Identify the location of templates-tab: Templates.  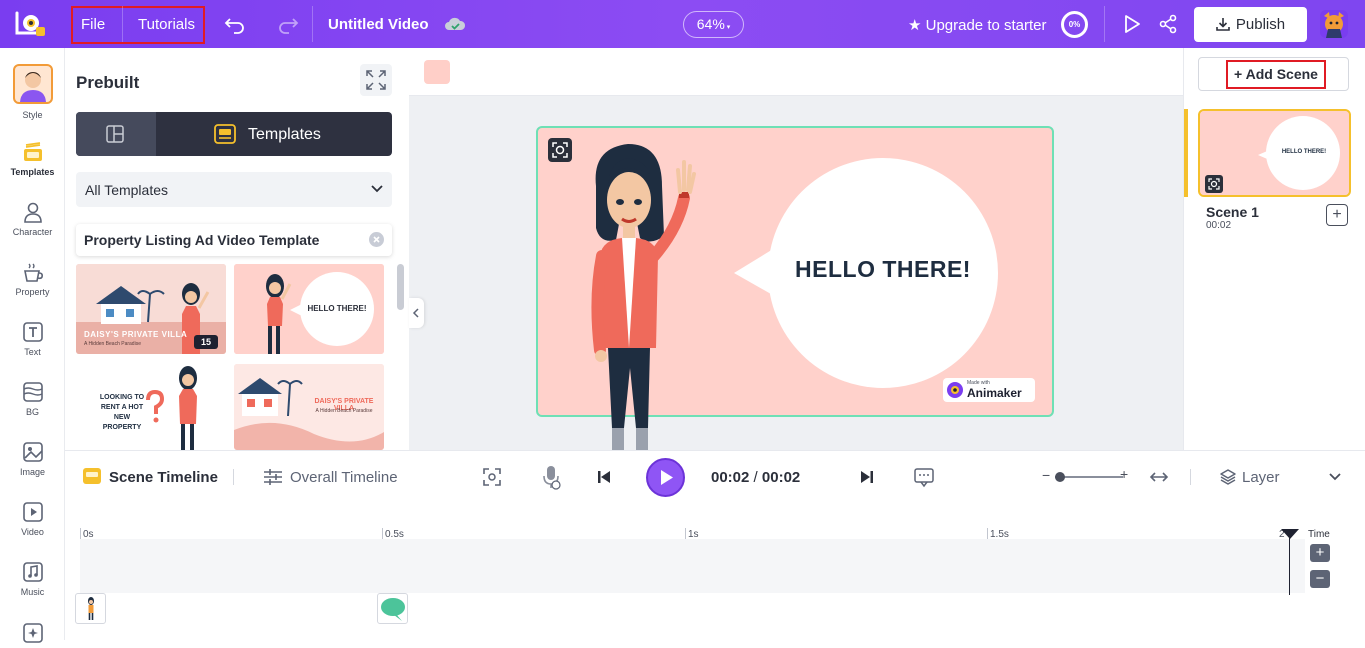
(284, 135).